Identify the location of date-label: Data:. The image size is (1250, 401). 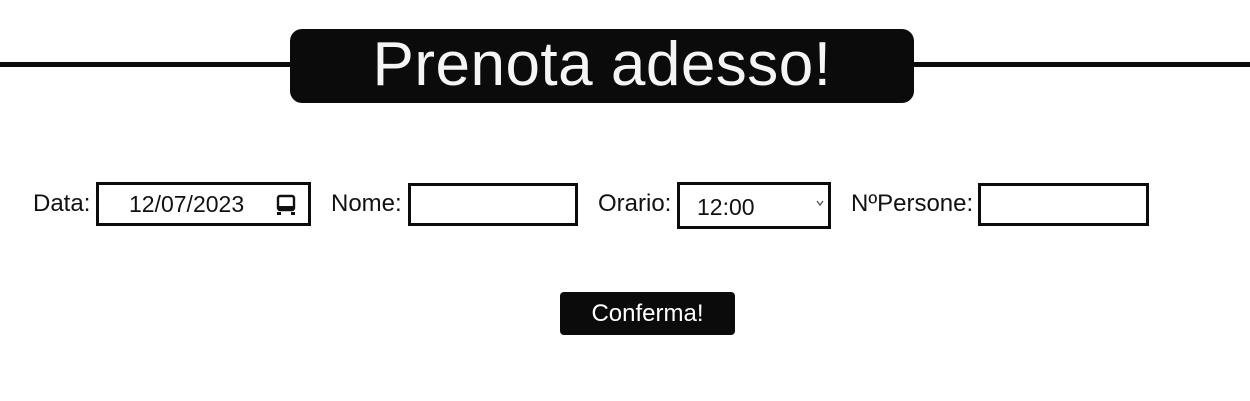
(62, 203).